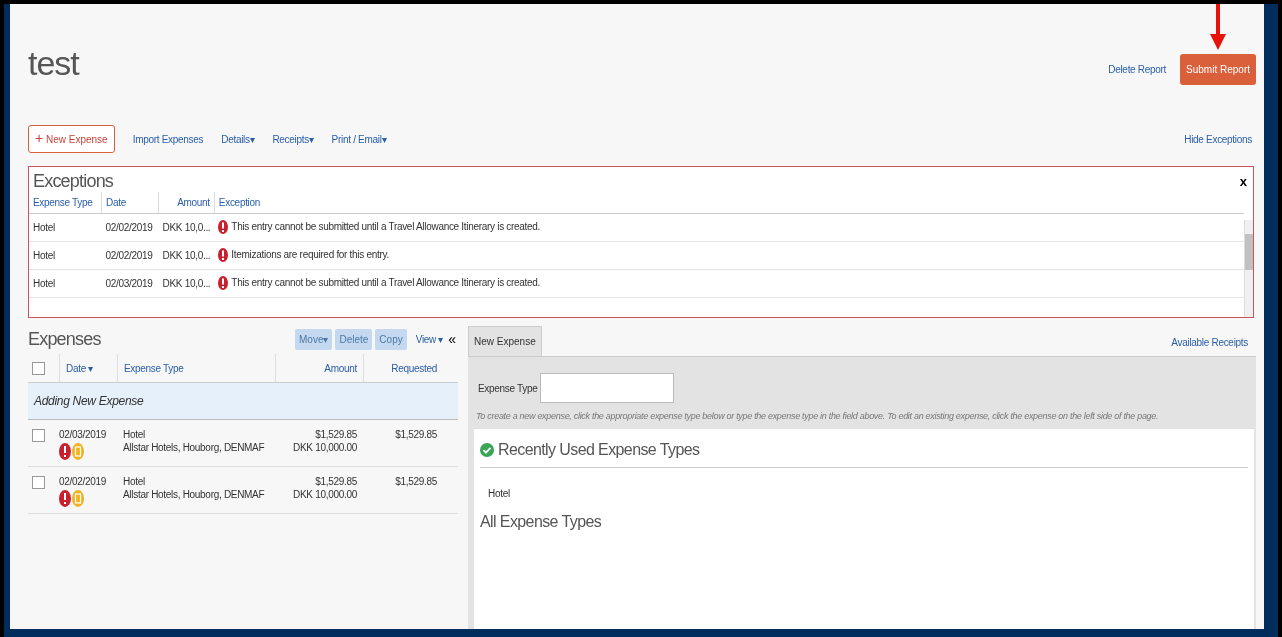 This screenshot has height=637, width=1282. What do you see at coordinates (599, 450) in the screenshot?
I see `section-title: Recently Used Expense Types` at bounding box center [599, 450].